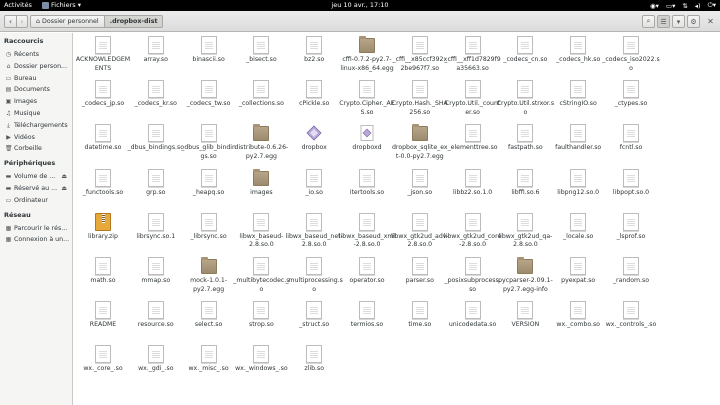 The height and width of the screenshot is (405, 720). Describe the element at coordinates (208, 59) in the screenshot. I see `file-name: binascii.so` at that location.